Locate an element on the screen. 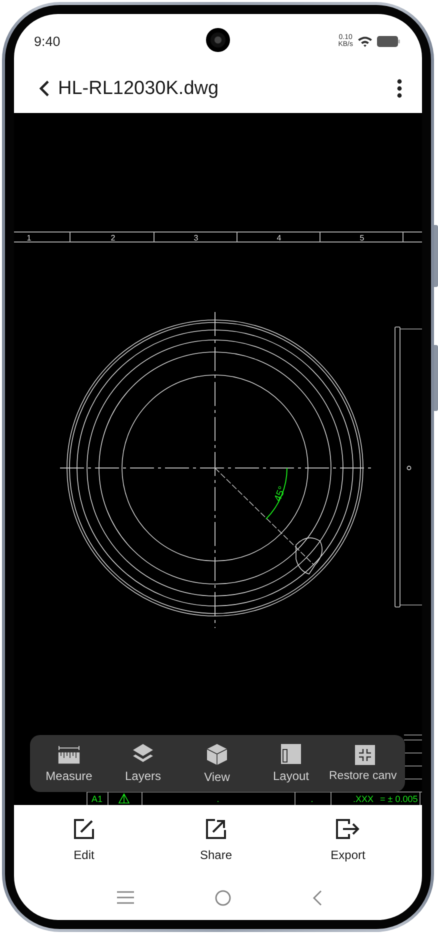 The width and height of the screenshot is (438, 934). camera-hole is located at coordinates (218, 40).